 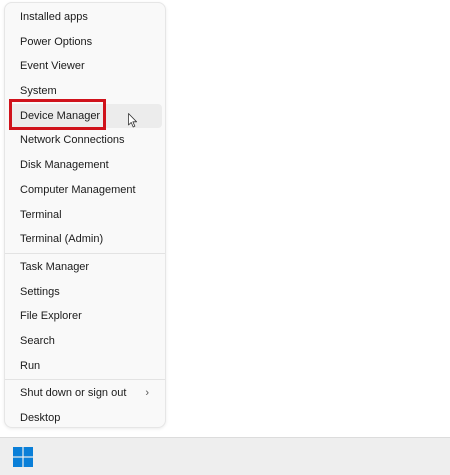 I want to click on menu-item-search: Search, so click(x=83, y=341).